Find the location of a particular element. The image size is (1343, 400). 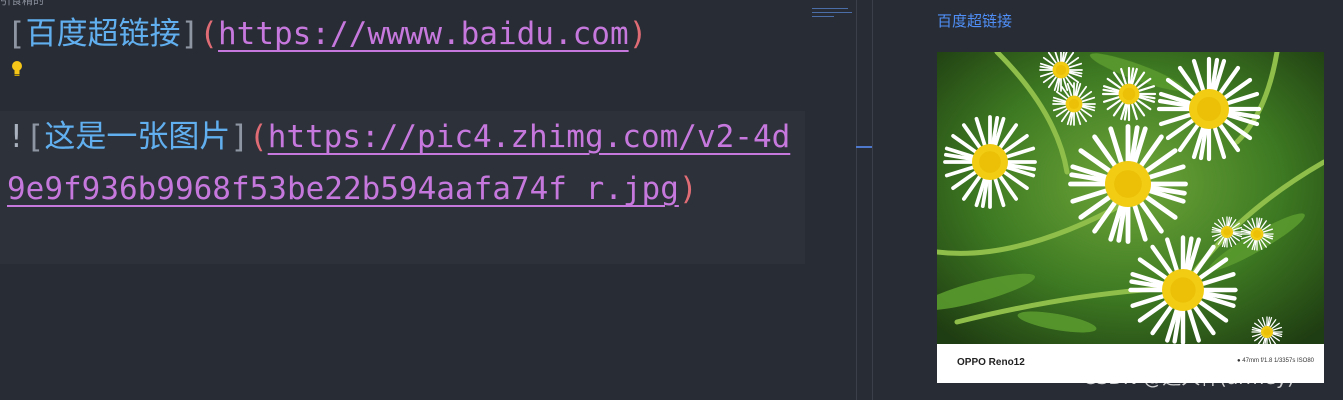

watermark: CSDN @道人禅(armey) is located at coordinates (1189, 378).